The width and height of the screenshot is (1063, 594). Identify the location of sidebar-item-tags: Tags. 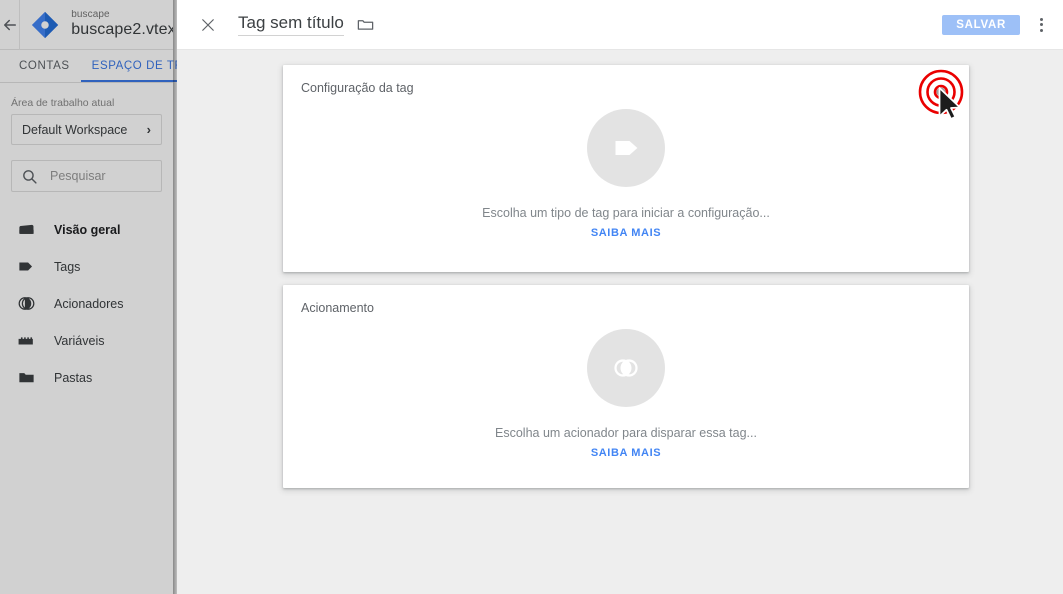
(86, 266).